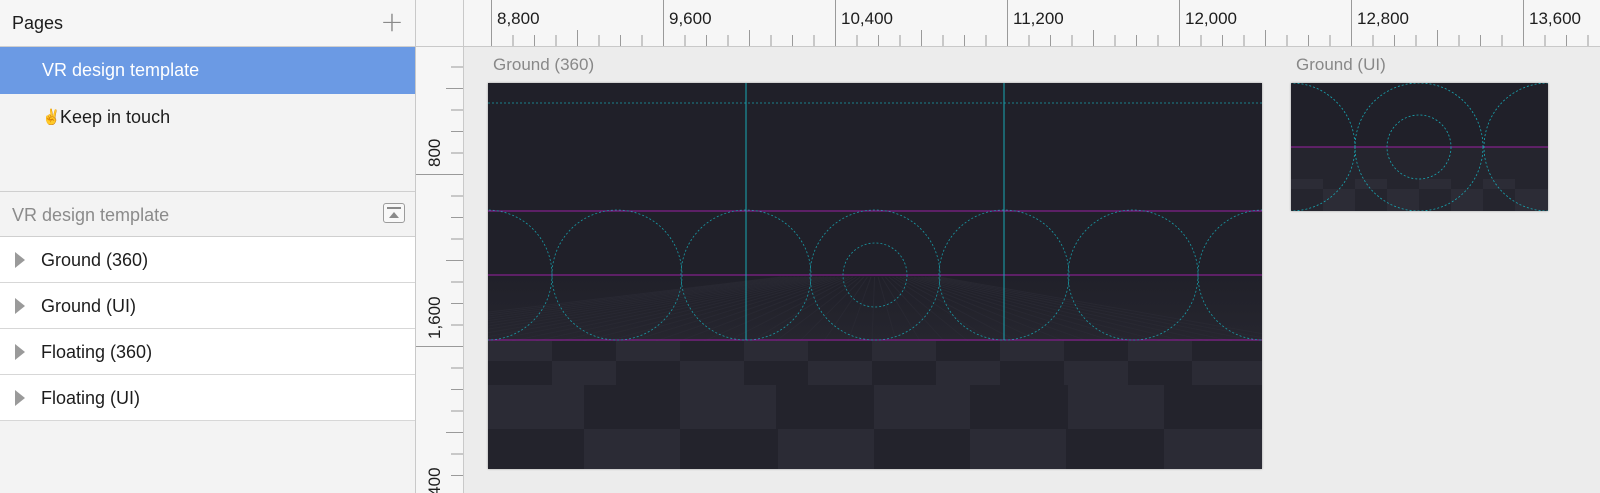  What do you see at coordinates (89, 306) in the screenshot?
I see `layer-label: Ground (UI)` at bounding box center [89, 306].